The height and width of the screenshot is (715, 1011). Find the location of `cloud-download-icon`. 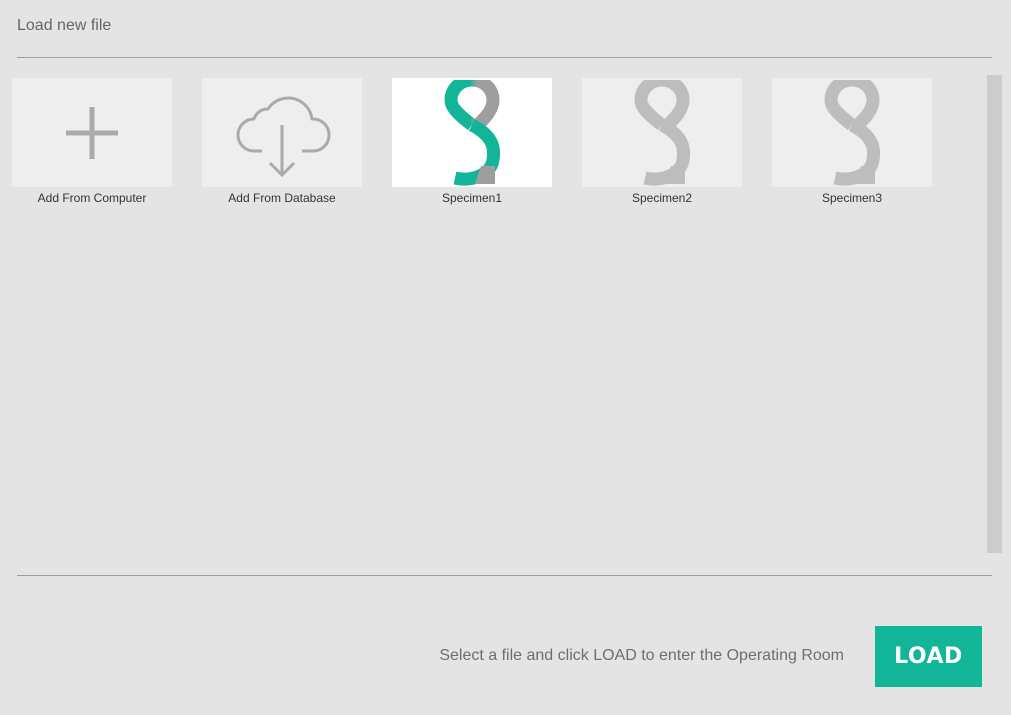

cloud-download-icon is located at coordinates (283, 136).